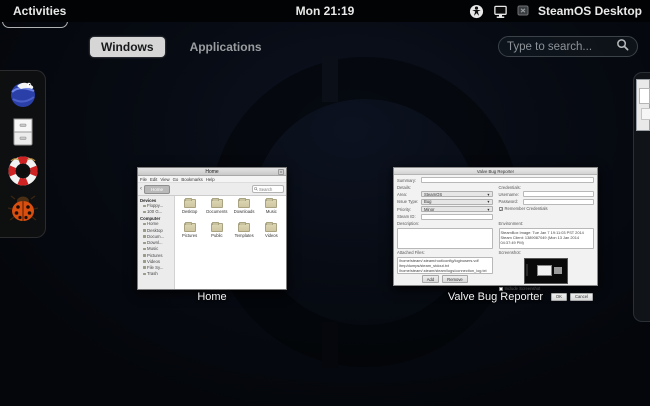 The image size is (650, 406). I want to click on area-label: Area:, so click(402, 194).